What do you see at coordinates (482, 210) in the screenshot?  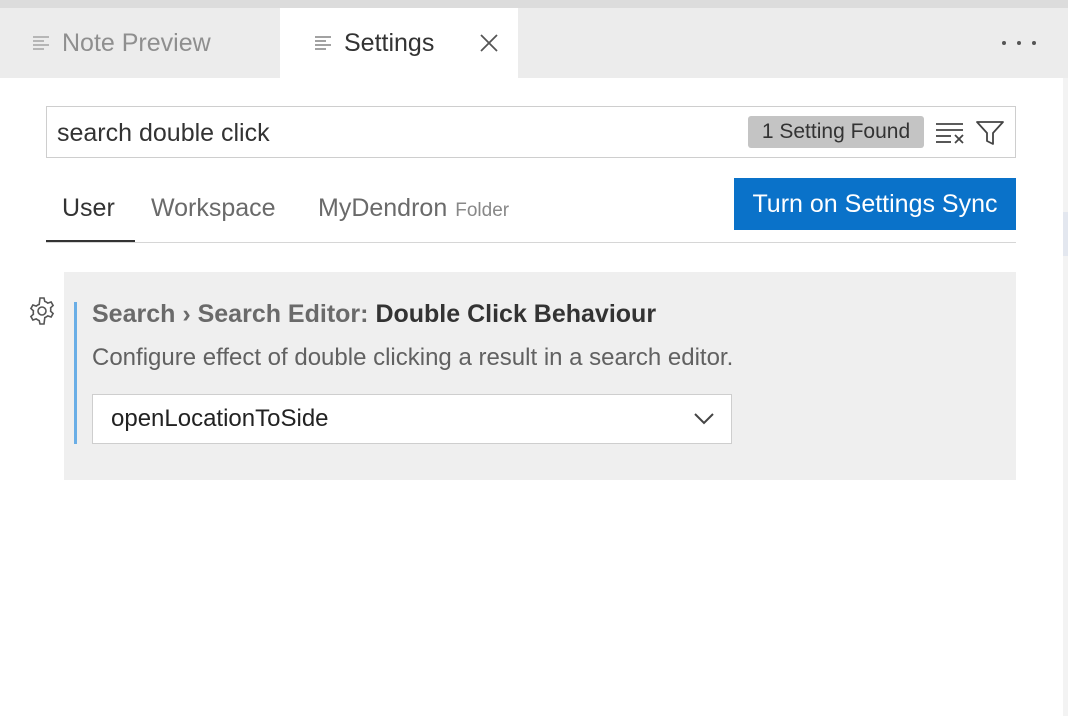 I see `folder-label: Folder` at bounding box center [482, 210].